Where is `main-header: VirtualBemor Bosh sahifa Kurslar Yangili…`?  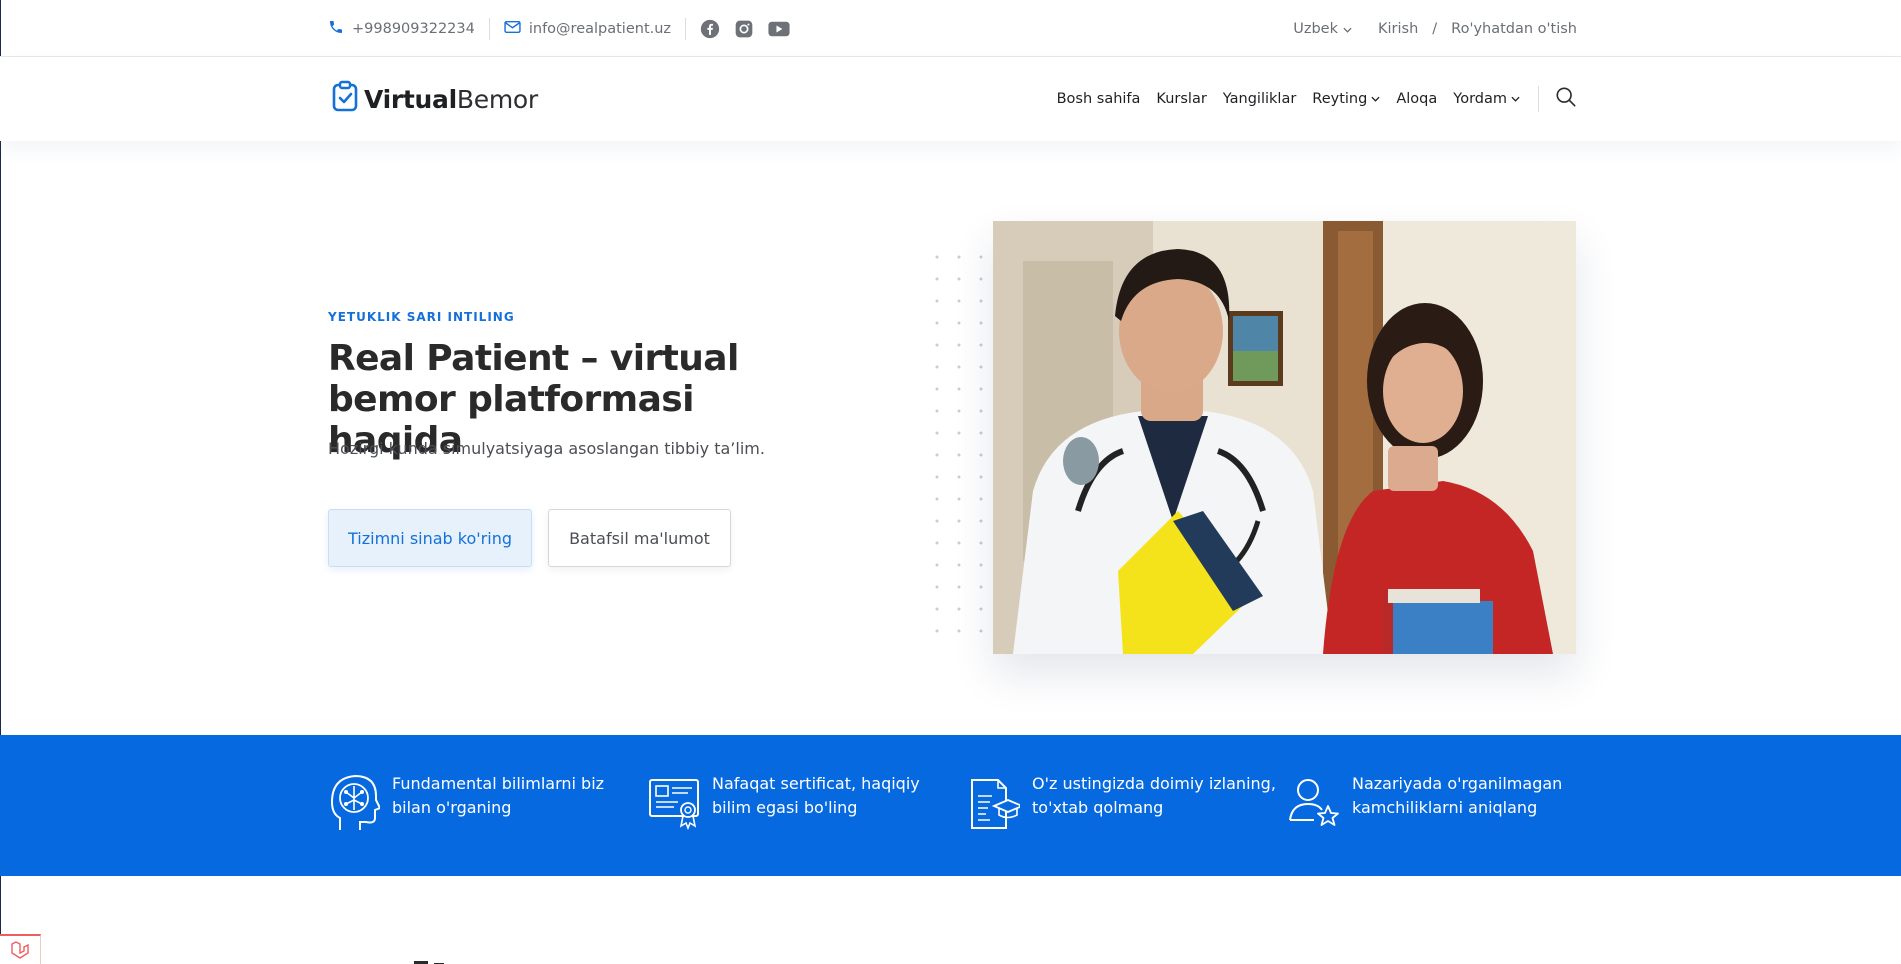
main-header: VirtualBemor Bosh sahifa Kurslar Yangili… is located at coordinates (950, 99).